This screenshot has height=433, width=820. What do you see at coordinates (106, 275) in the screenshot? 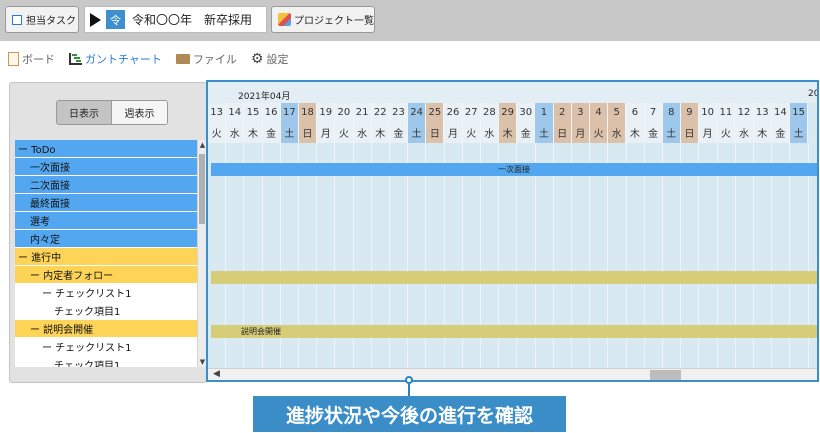
I see `task-row: ー 内定者フォロー` at bounding box center [106, 275].